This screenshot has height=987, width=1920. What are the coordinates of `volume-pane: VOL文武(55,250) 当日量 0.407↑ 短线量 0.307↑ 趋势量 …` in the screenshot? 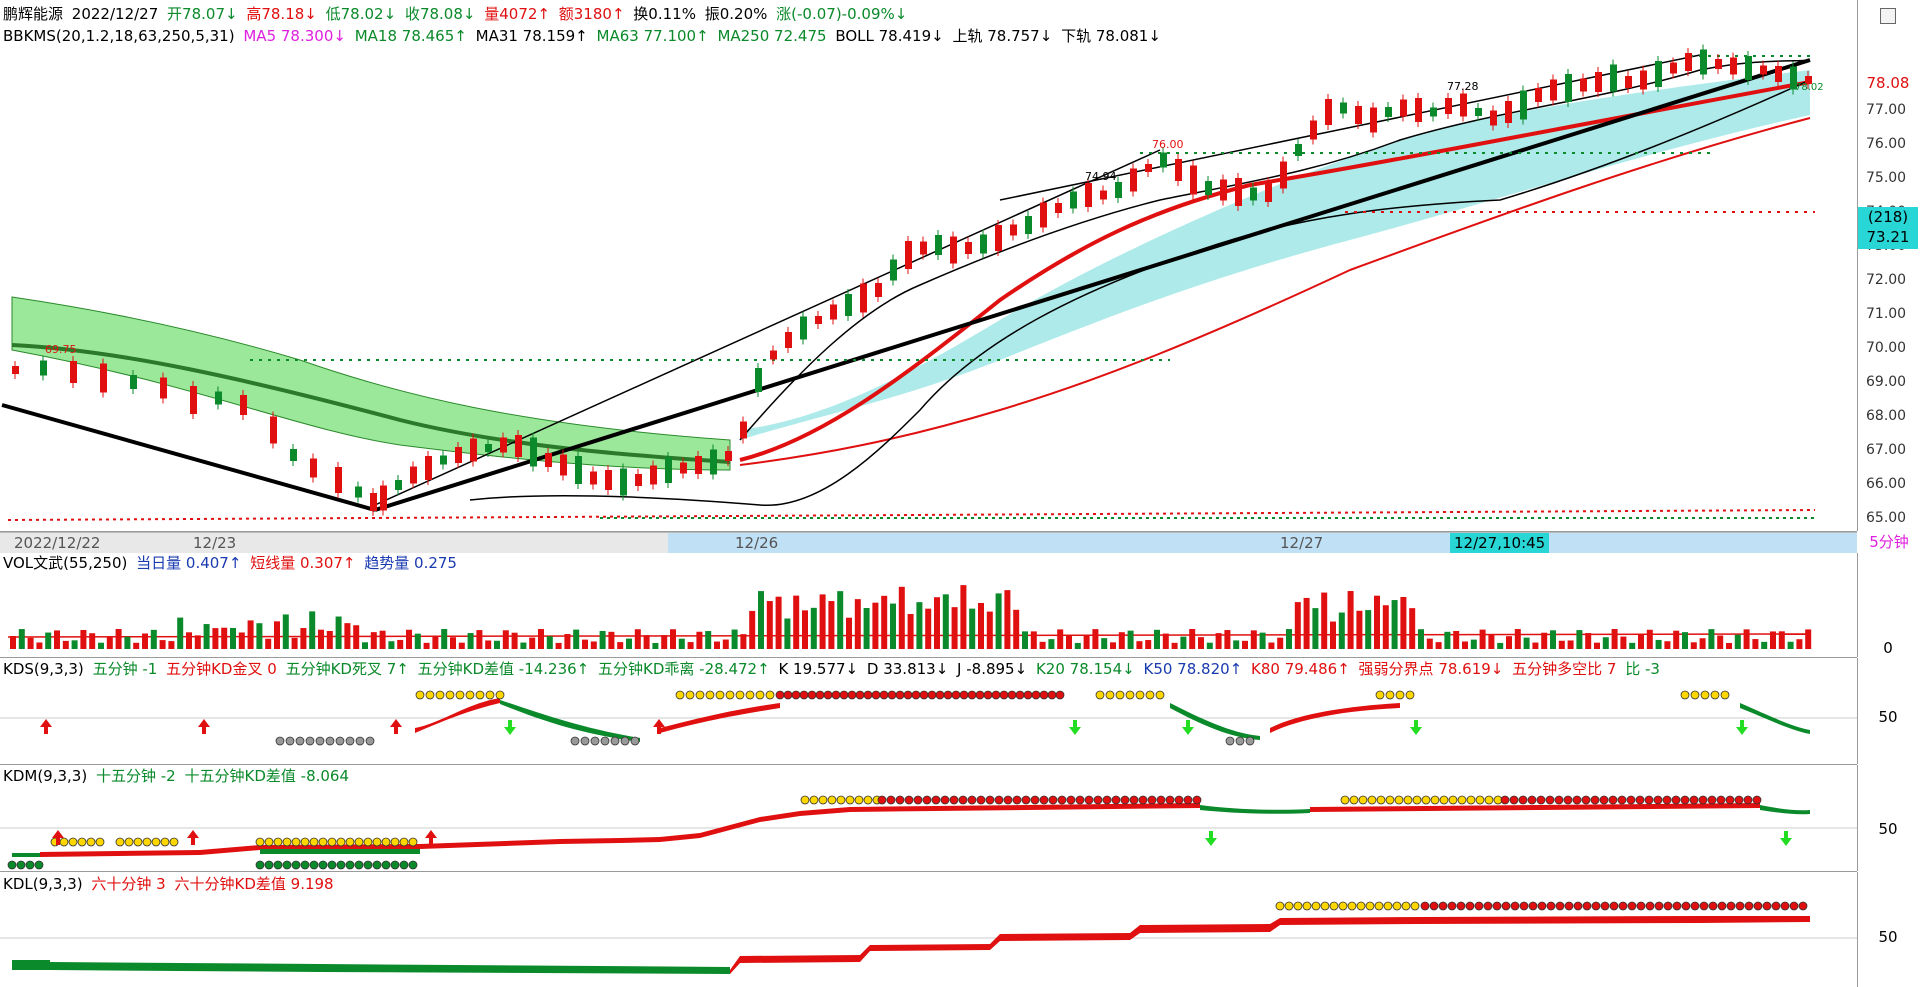 It's located at (928, 605).